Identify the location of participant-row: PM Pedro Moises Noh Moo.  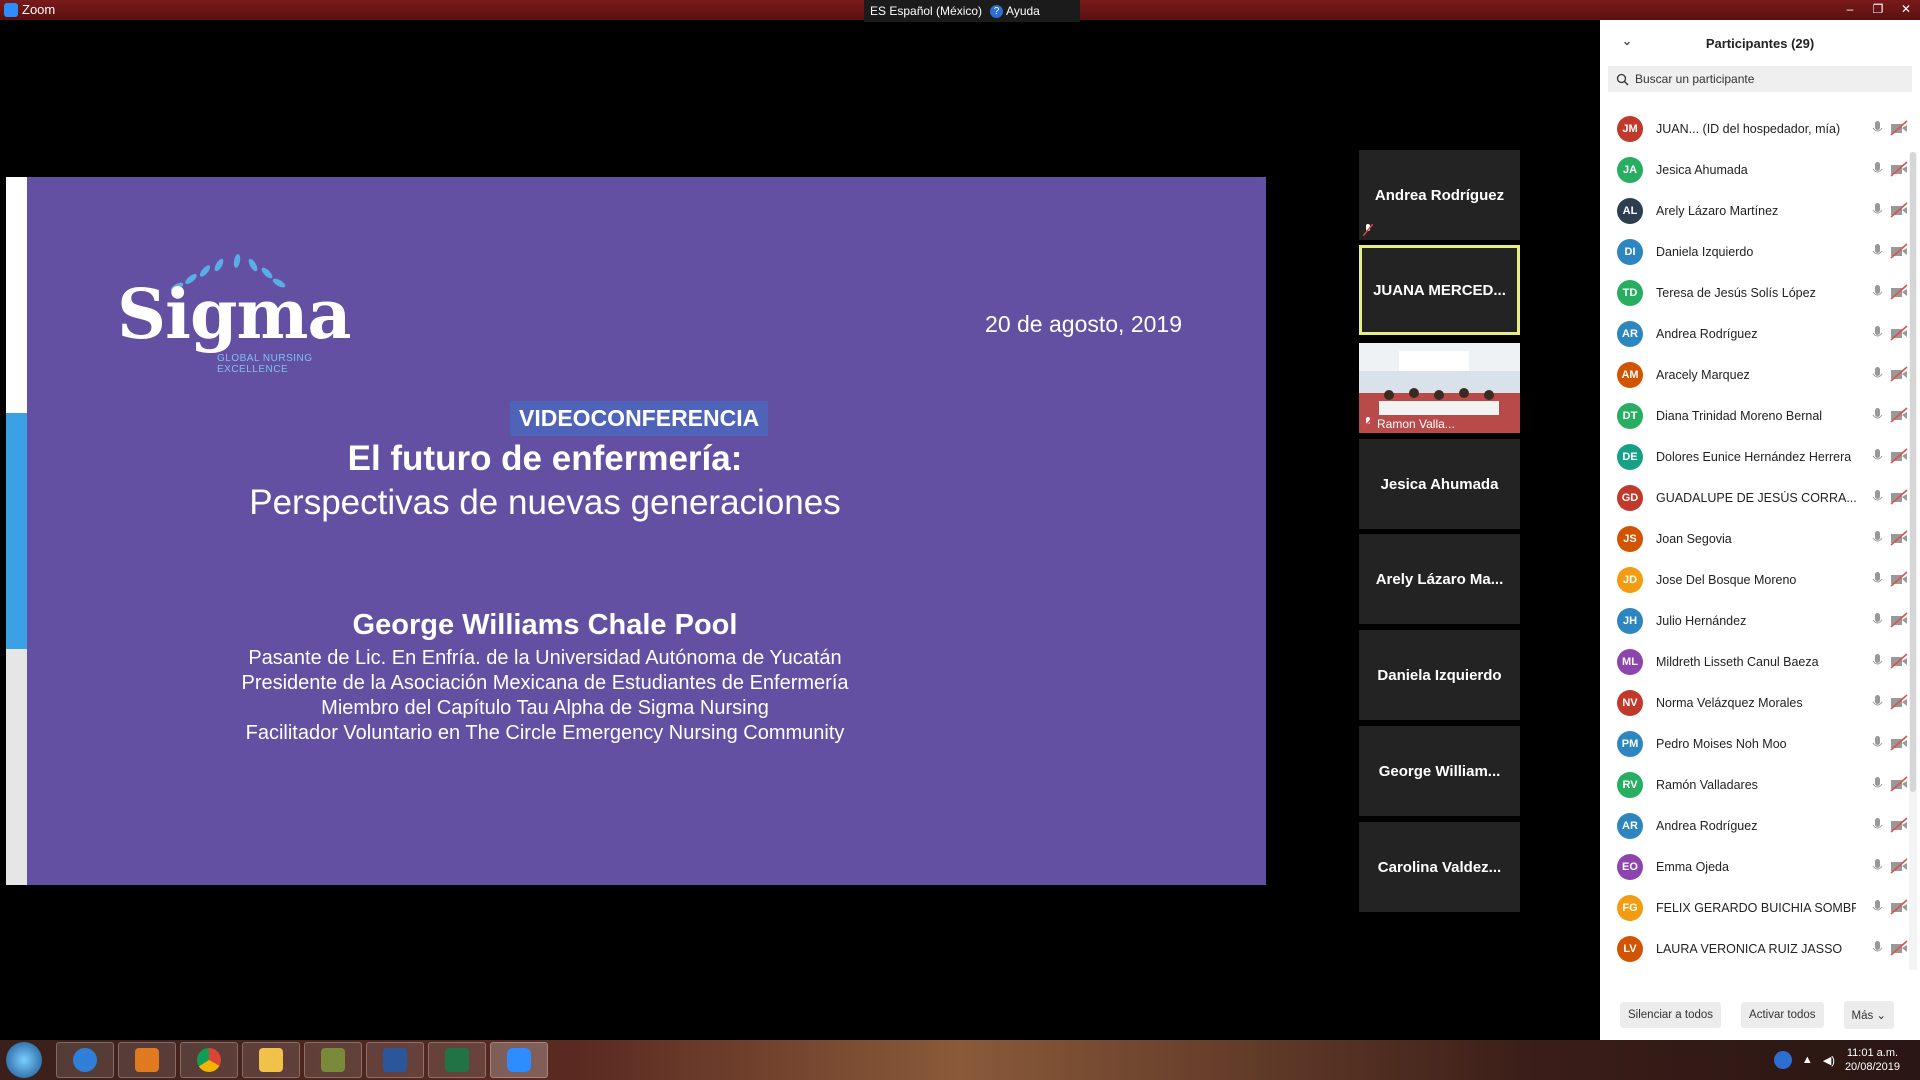
(1756, 743).